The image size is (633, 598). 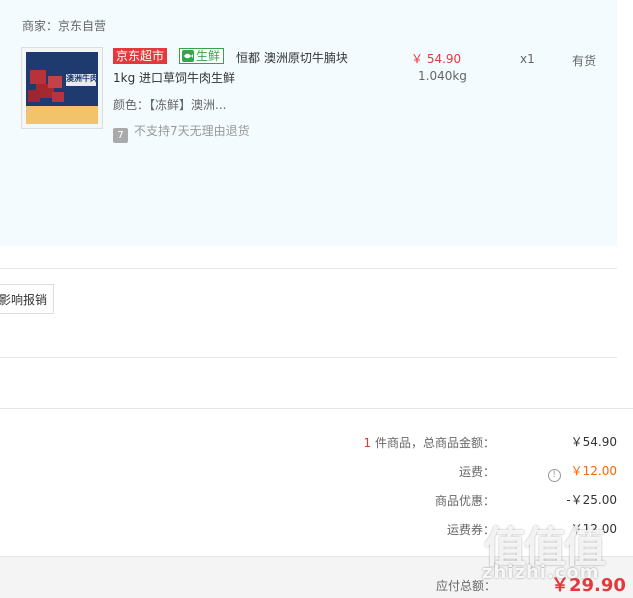 What do you see at coordinates (541, 572) in the screenshot?
I see `watermark-site: zhizhi.com` at bounding box center [541, 572].